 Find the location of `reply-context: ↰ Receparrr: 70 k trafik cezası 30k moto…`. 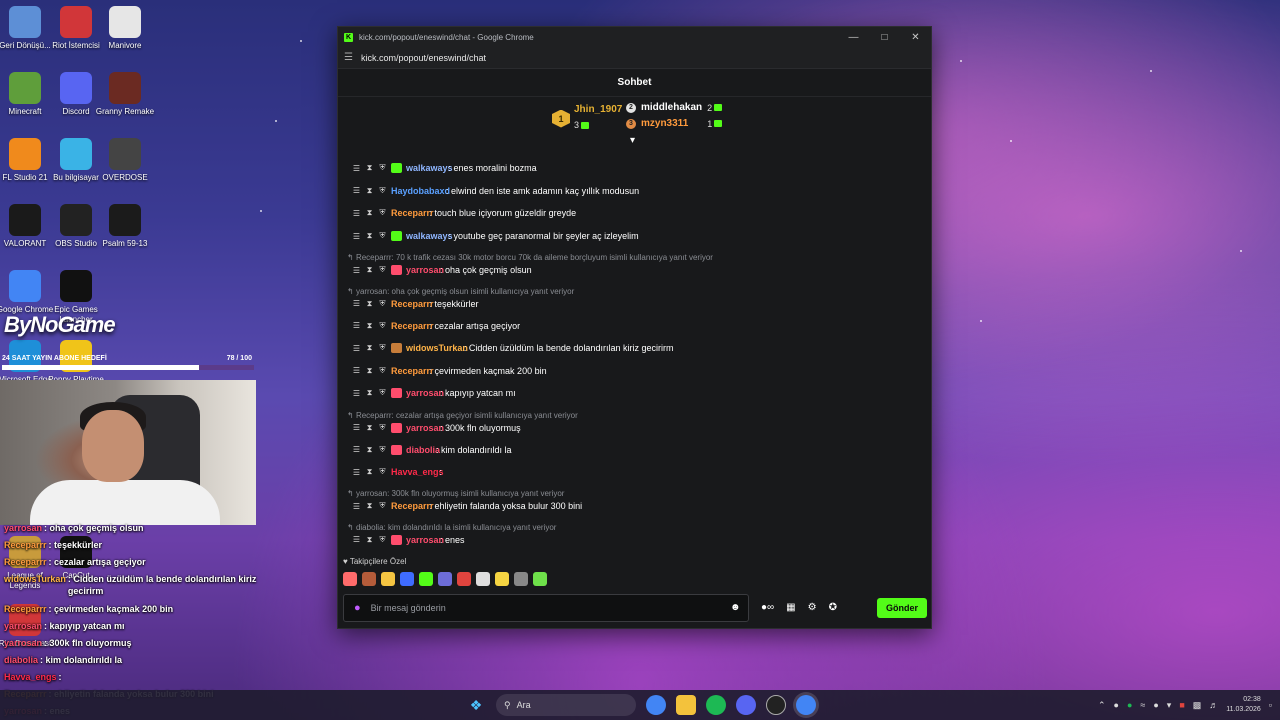

reply-context: ↰ Receparrr: 70 k trafik cezası 30k moto… is located at coordinates (530, 257).